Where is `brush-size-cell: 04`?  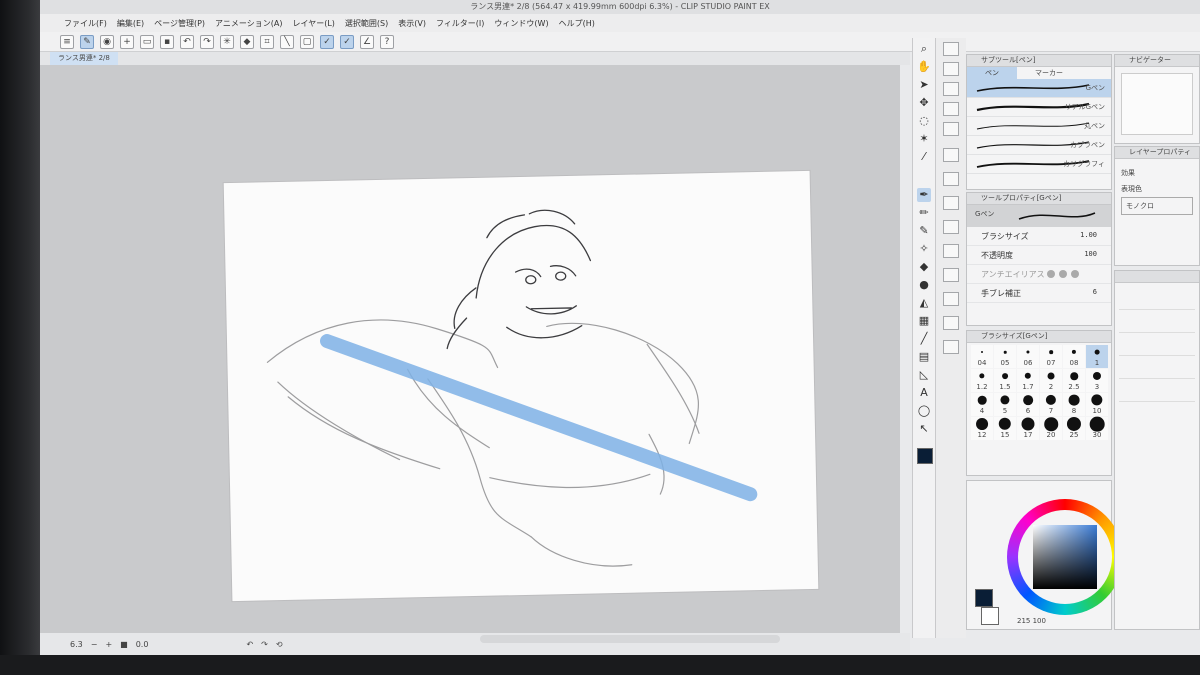
brush-size-cell: 04 is located at coordinates (982, 356).